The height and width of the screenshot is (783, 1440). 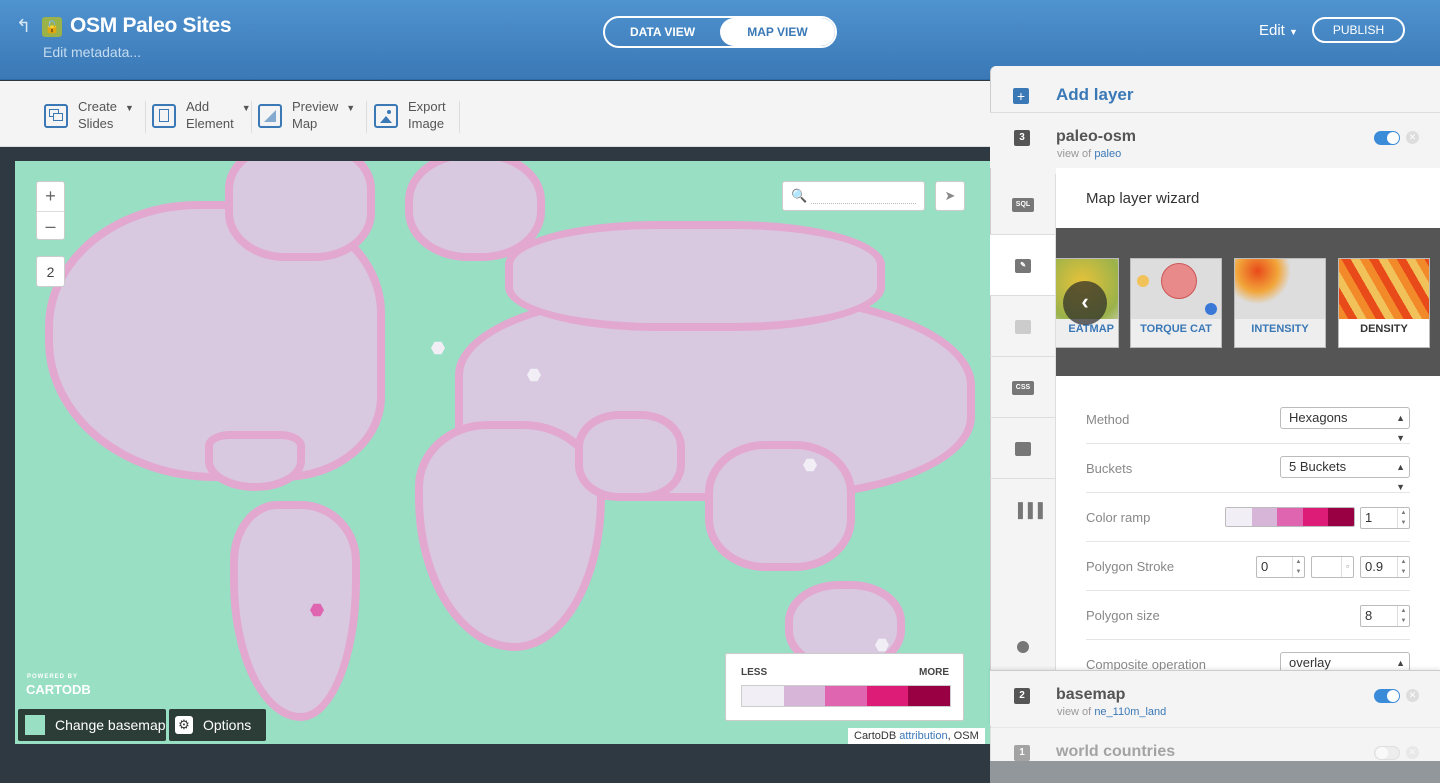 What do you see at coordinates (1215, 755) in the screenshot?
I see `layer-header-world-countries: 1 world countries ✕` at bounding box center [1215, 755].